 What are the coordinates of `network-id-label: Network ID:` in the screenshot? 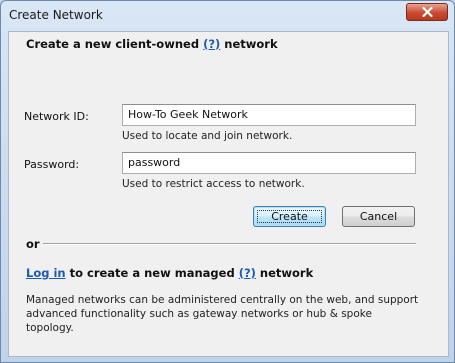 It's located at (56, 116).